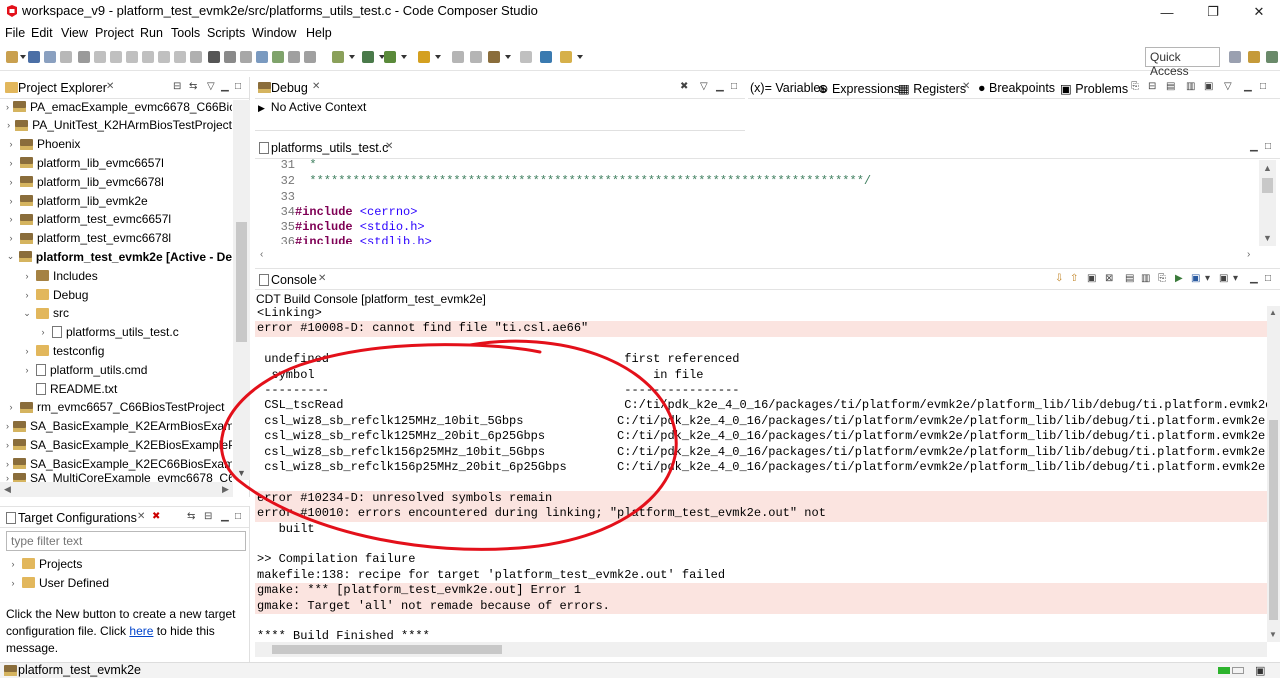 This screenshot has height=678, width=1280. I want to click on status-text: platform_test_evmk2e, so click(79, 670).